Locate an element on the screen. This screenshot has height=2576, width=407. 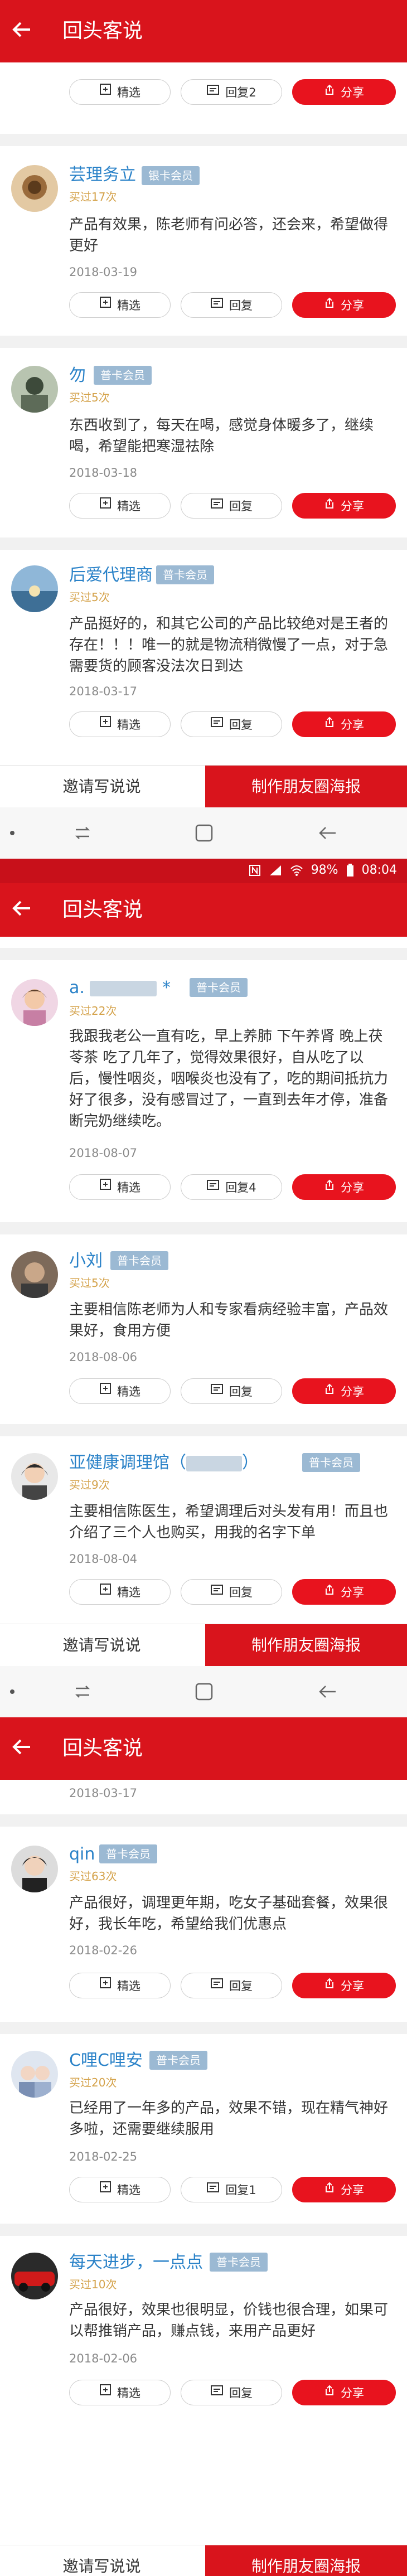
user-name: 勿 is located at coordinates (77, 376).